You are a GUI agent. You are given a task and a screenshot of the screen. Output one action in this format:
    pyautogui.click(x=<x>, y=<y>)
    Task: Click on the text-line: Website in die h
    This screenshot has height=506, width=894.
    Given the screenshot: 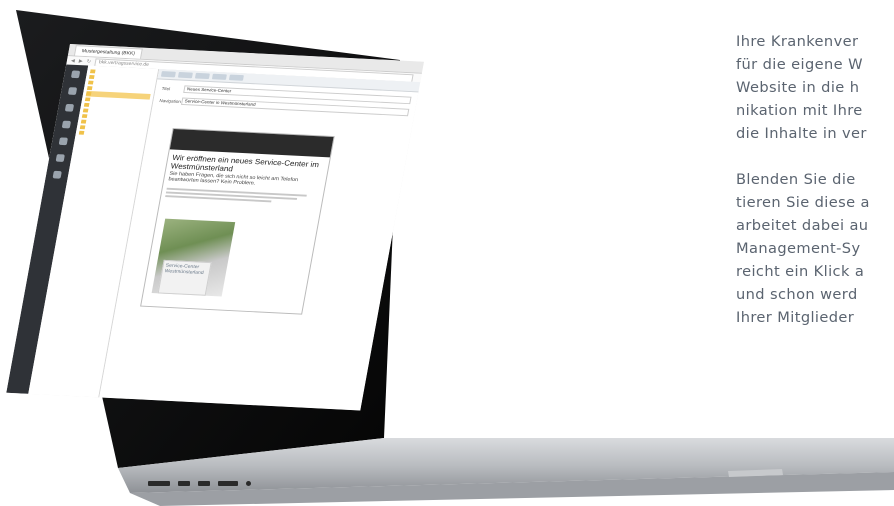 What is the action you would take?
    pyautogui.click(x=798, y=87)
    